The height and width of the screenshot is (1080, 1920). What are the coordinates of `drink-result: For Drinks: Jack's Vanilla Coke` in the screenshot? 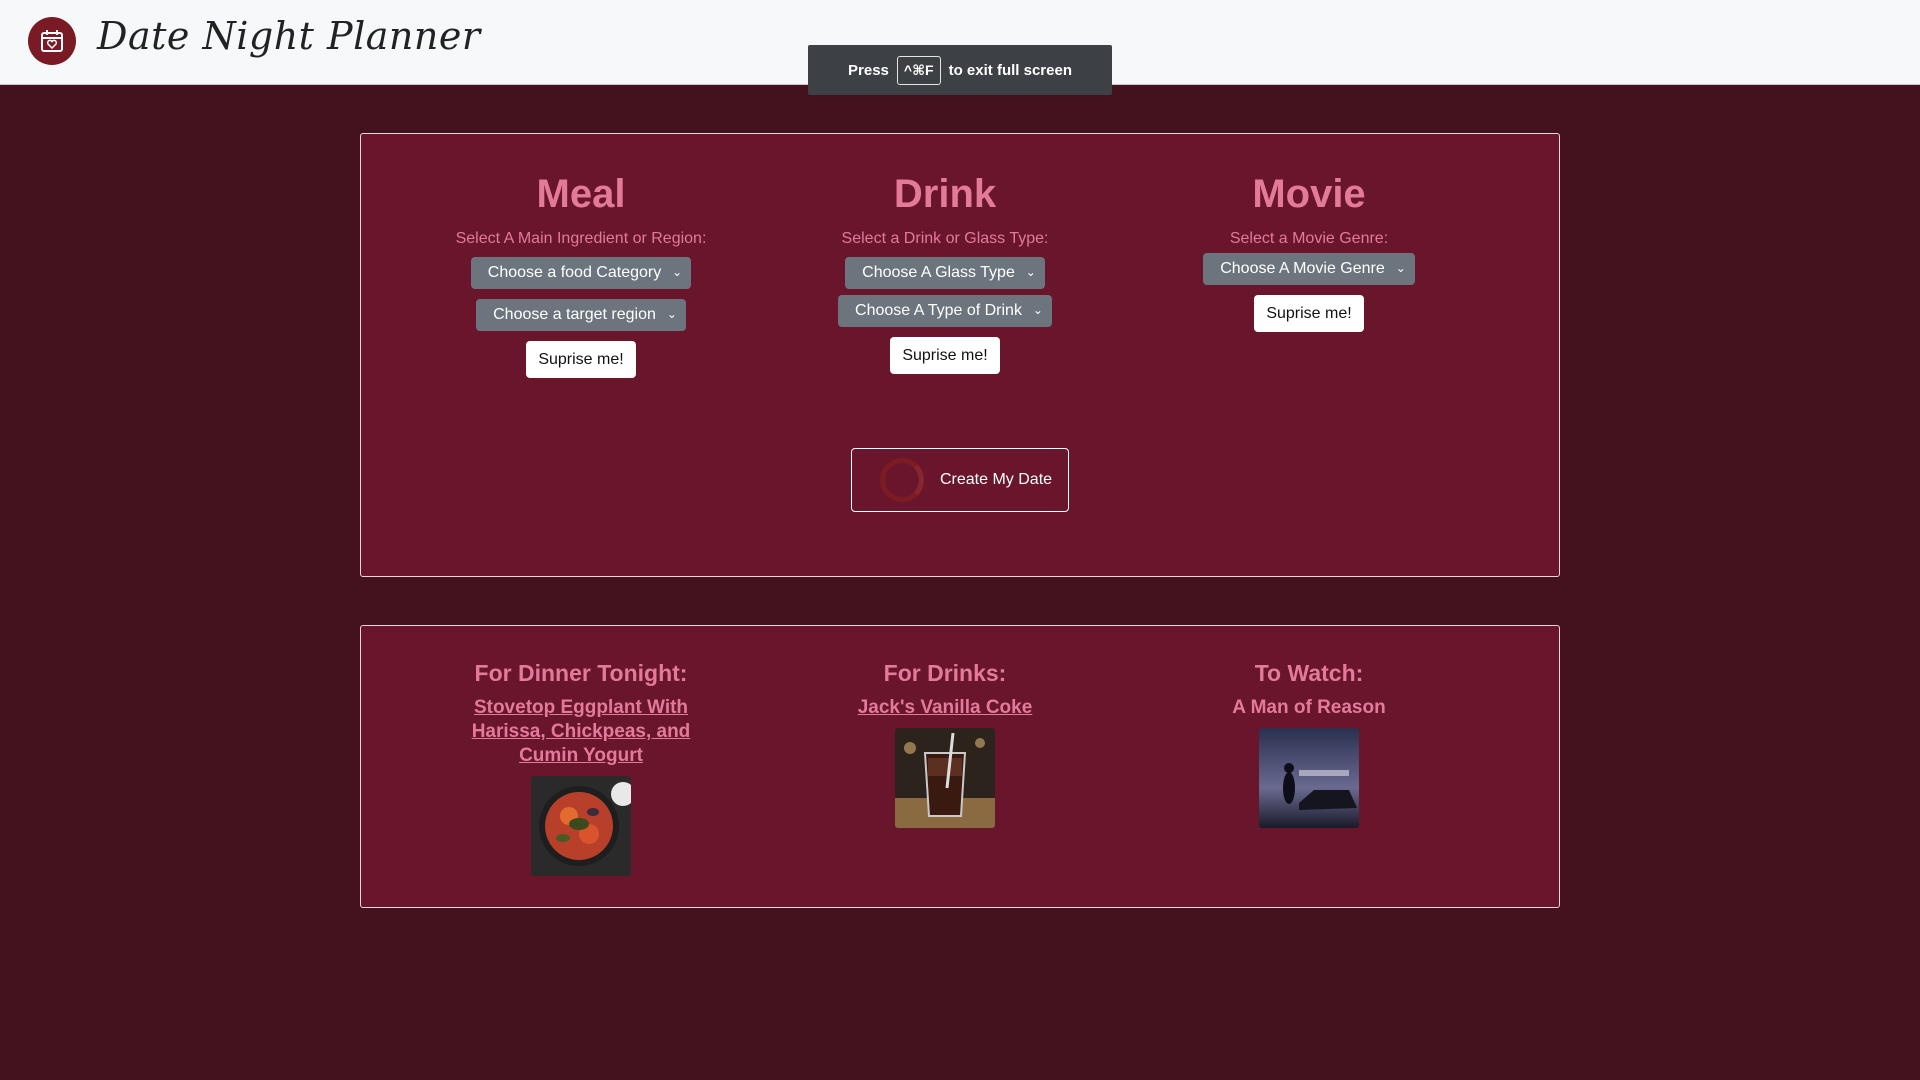 It's located at (945, 744).